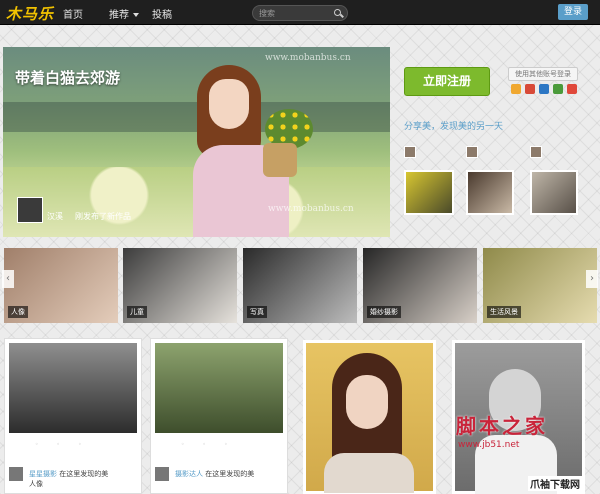 This screenshot has height=494, width=600. I want to click on strip-item-label: 人像, so click(18, 312).